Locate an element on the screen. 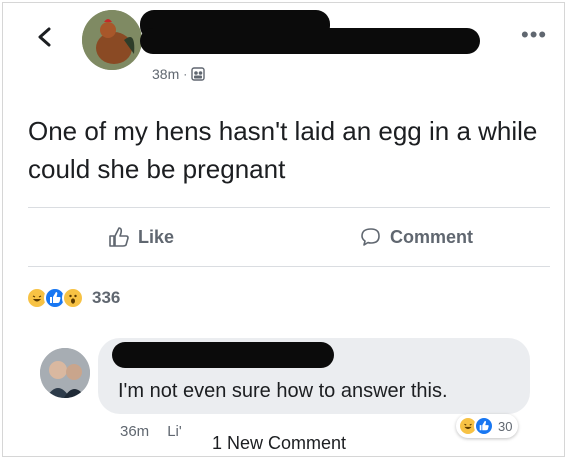 The height and width of the screenshot is (459, 568). back-arrow-icon is located at coordinates (45, 37).